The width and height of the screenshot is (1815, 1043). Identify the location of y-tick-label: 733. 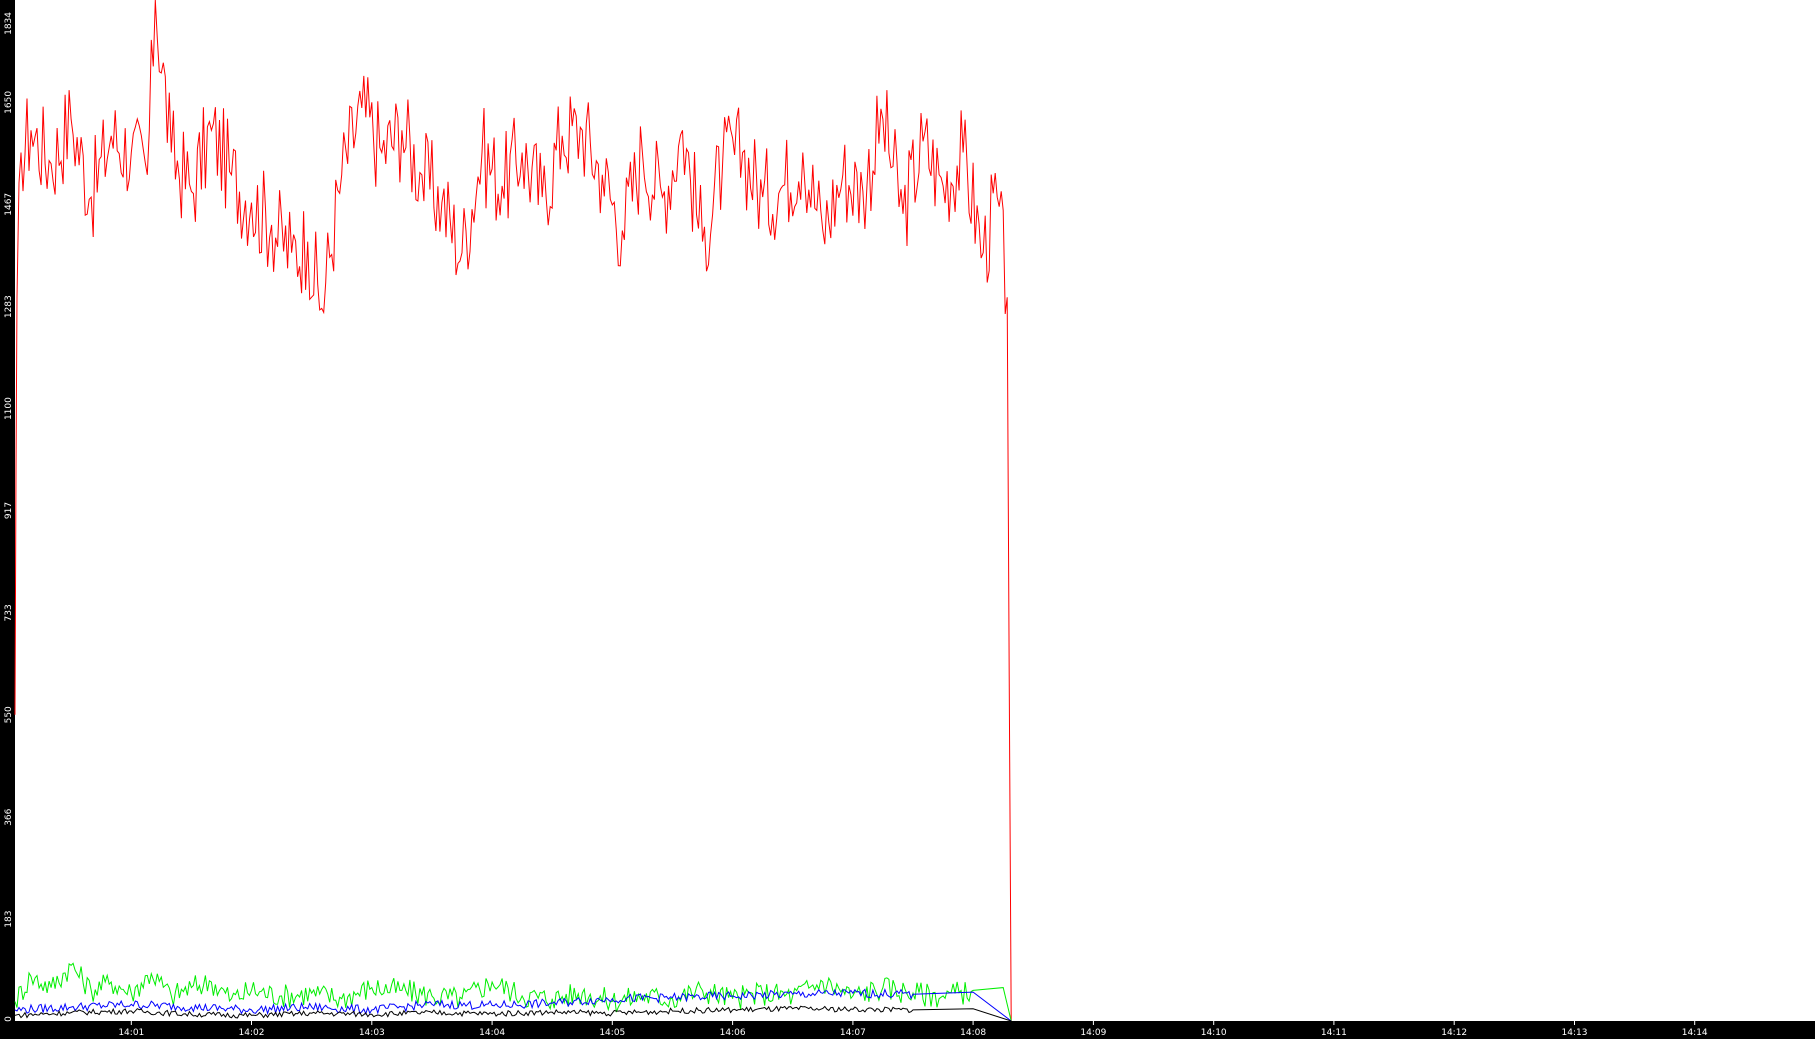
(9, 612).